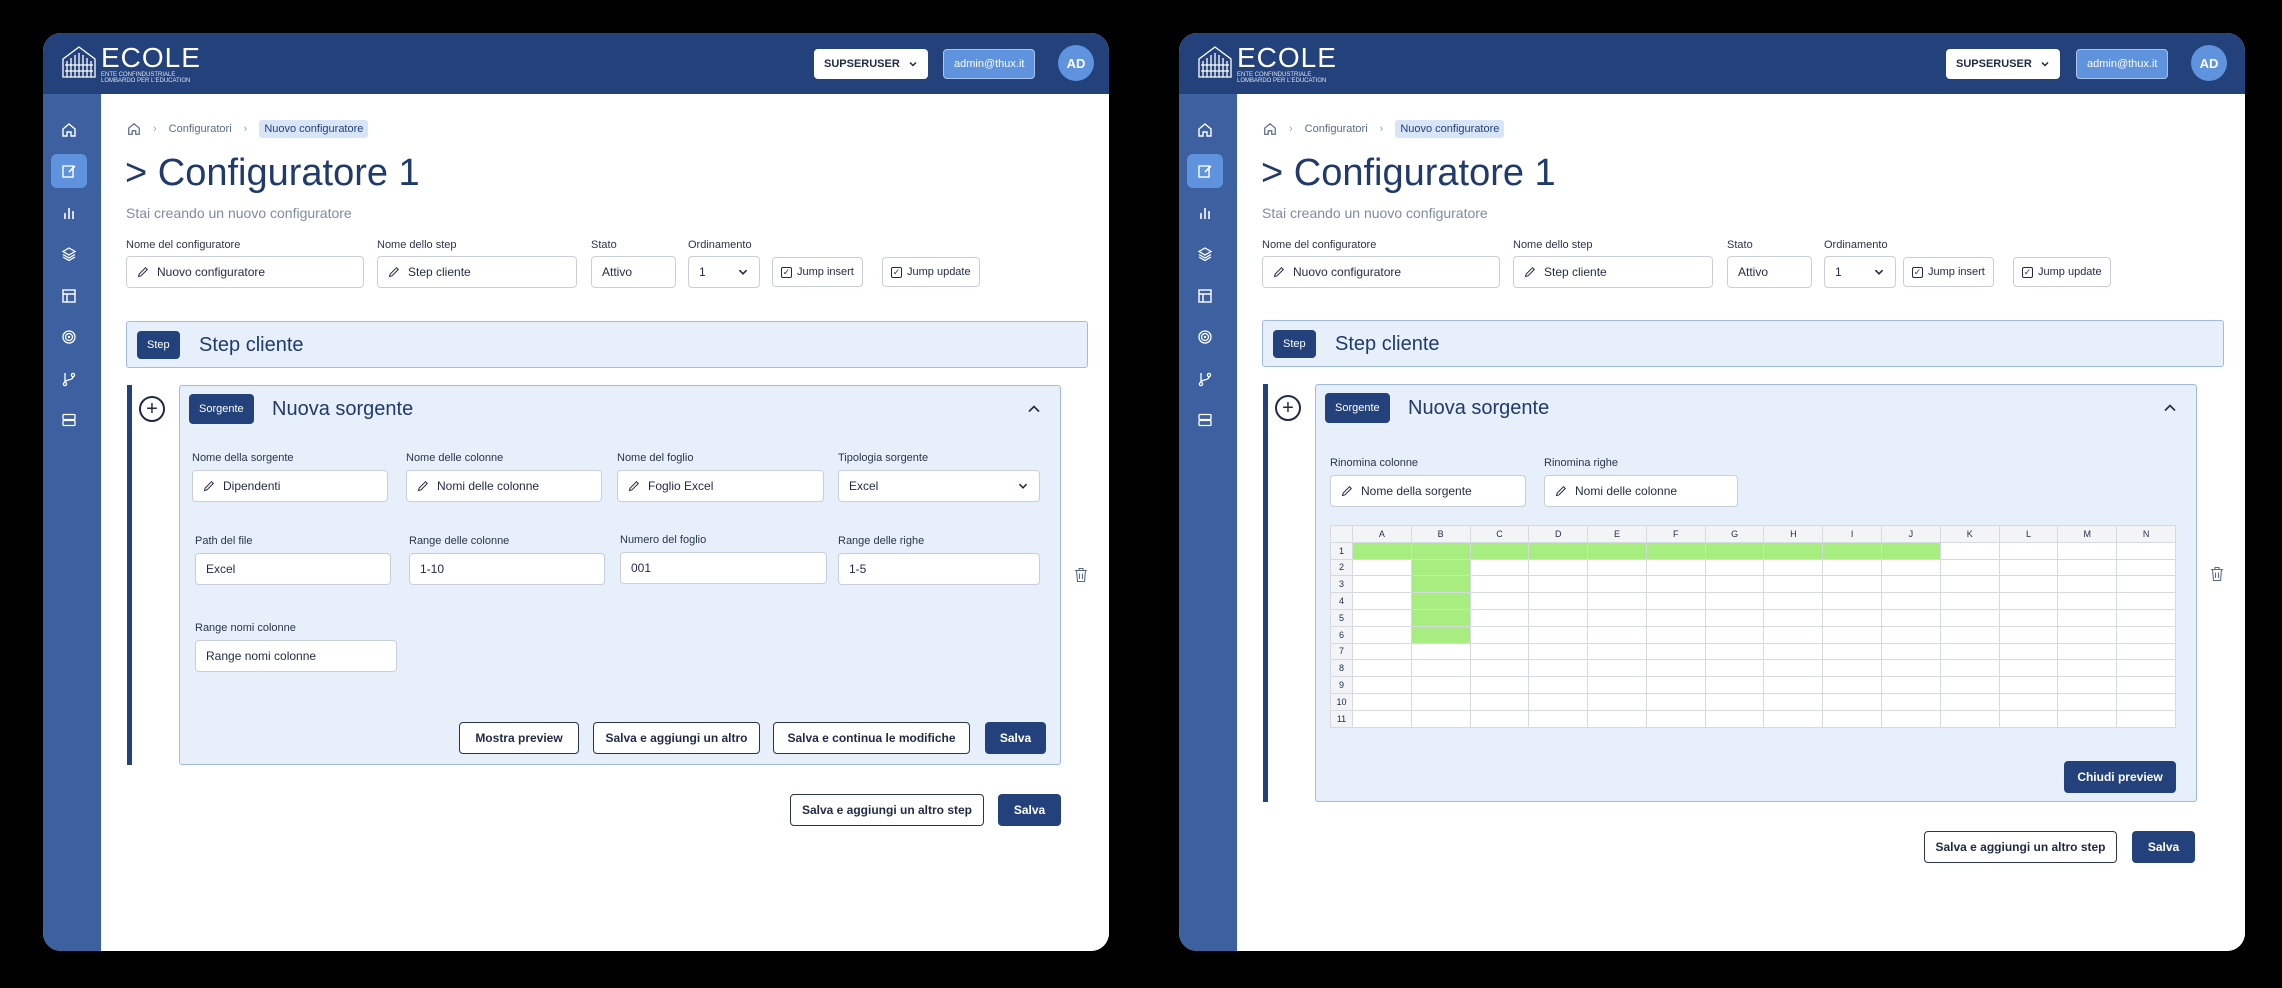  What do you see at coordinates (1341, 685) in the screenshot?
I see `sheet-row-header: 9` at bounding box center [1341, 685].